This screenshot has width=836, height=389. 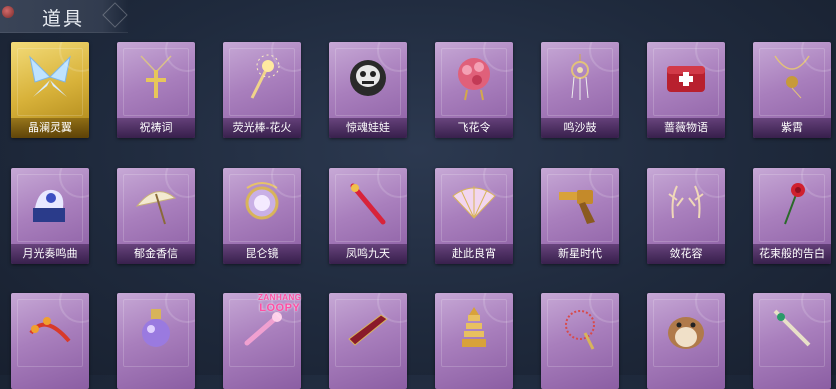 What do you see at coordinates (50, 254) in the screenshot?
I see `item-label: 月光奏鸣曲` at bounding box center [50, 254].